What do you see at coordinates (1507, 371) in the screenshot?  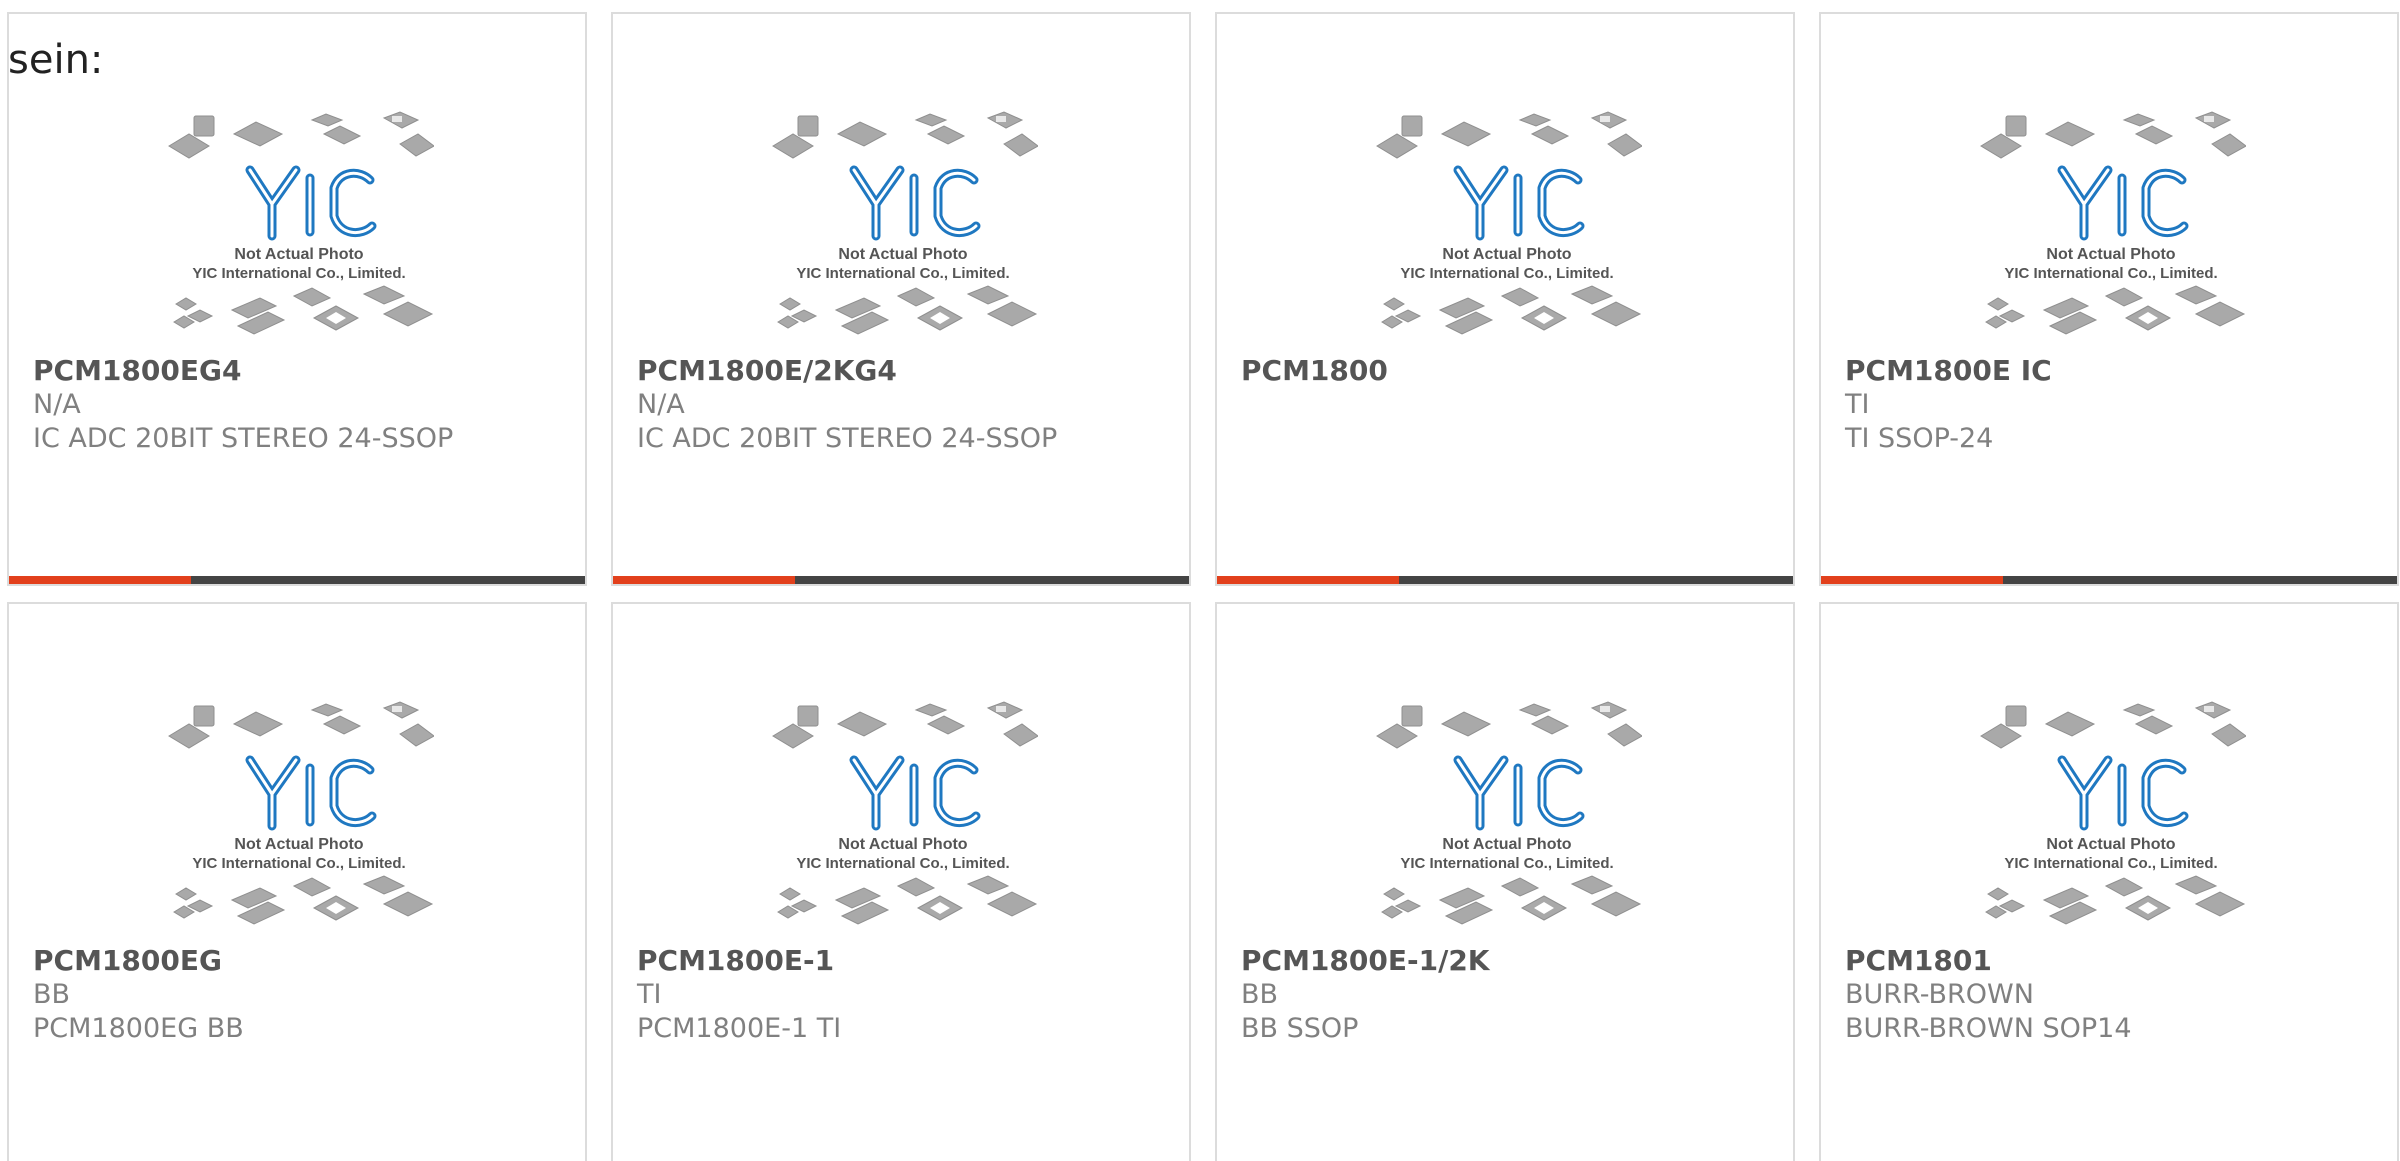 I see `product-info: PCM1800` at bounding box center [1507, 371].